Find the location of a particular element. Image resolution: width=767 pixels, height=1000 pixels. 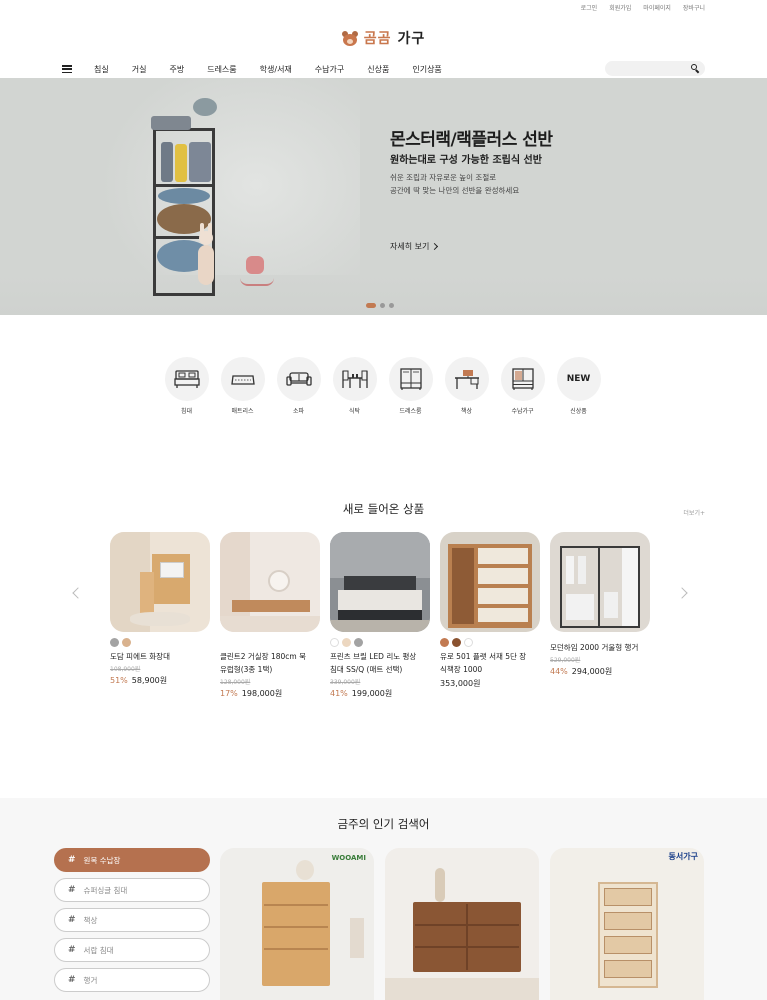

popular-title: 금주의 인기 검색어 is located at coordinates (383, 824).